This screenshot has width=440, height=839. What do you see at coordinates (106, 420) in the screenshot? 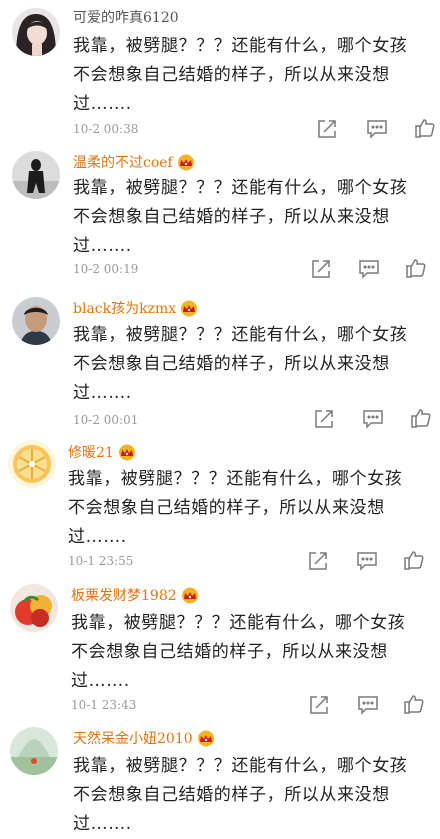
I see `comment-time: 10-2 00:01` at bounding box center [106, 420].